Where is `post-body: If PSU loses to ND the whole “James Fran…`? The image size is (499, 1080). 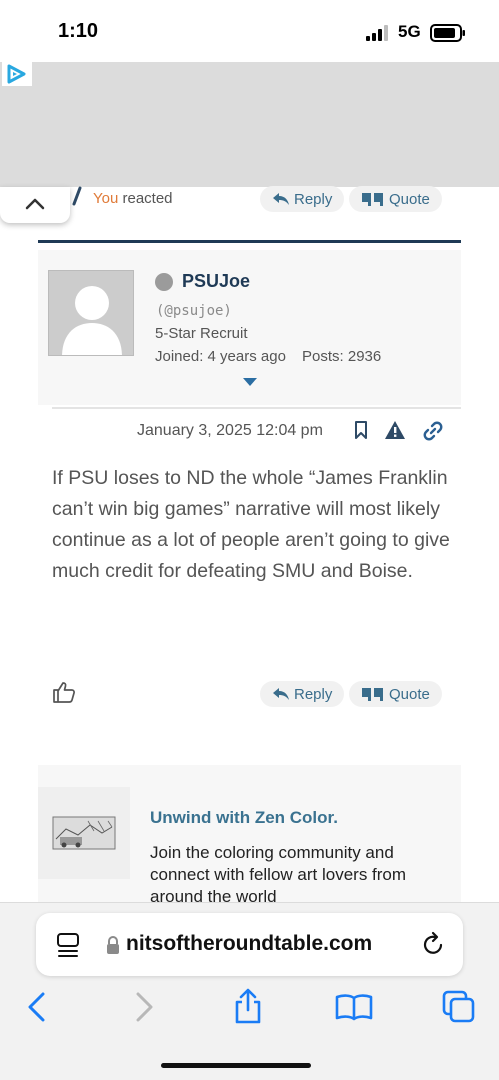 post-body: If PSU loses to ND the whole “James Fran… is located at coordinates (251, 524).